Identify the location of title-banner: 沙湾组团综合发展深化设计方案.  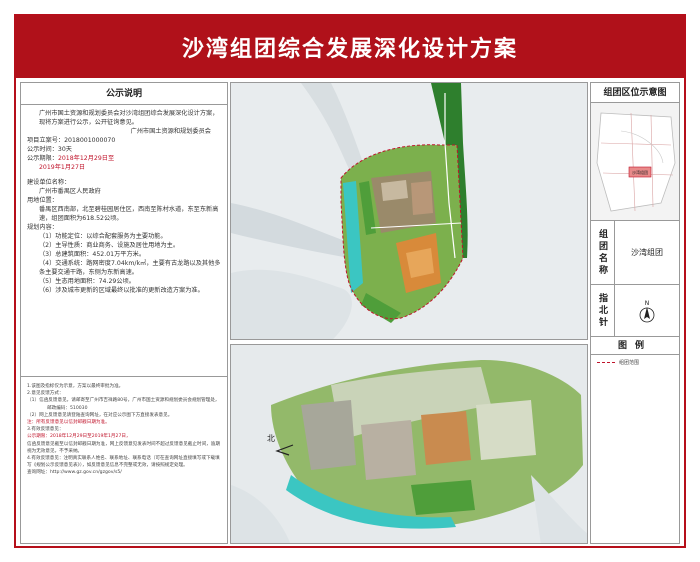
(350, 47).